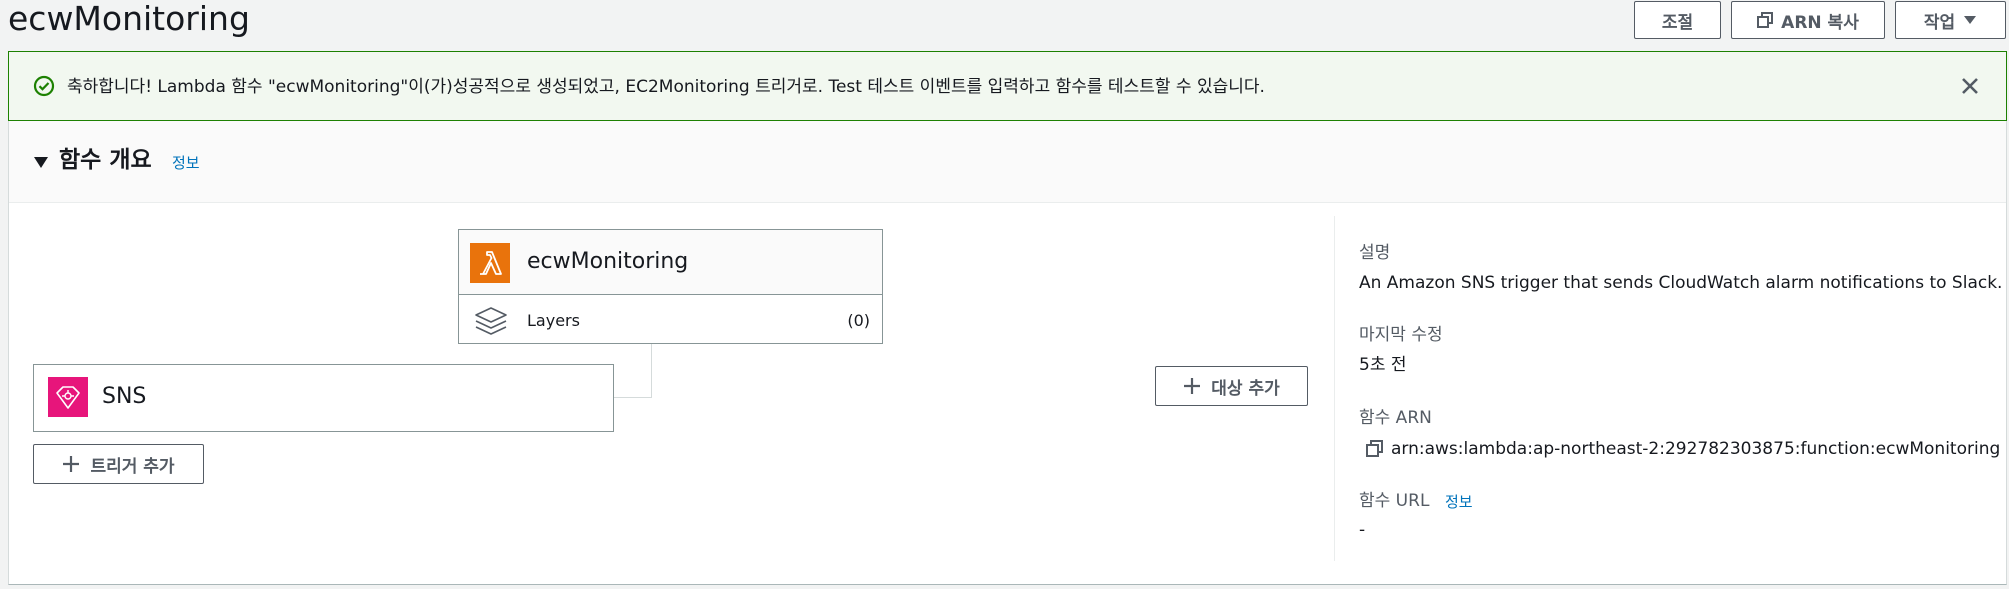 This screenshot has width=2009, height=589. Describe the element at coordinates (44, 86) in the screenshot. I see `success-icon` at that location.